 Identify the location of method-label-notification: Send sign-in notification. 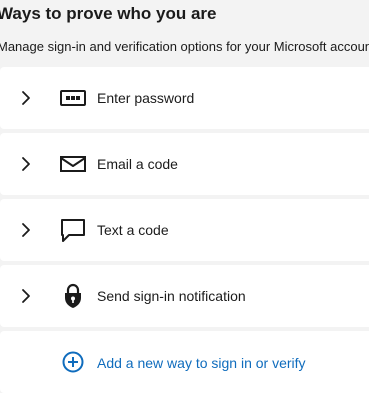
(171, 296).